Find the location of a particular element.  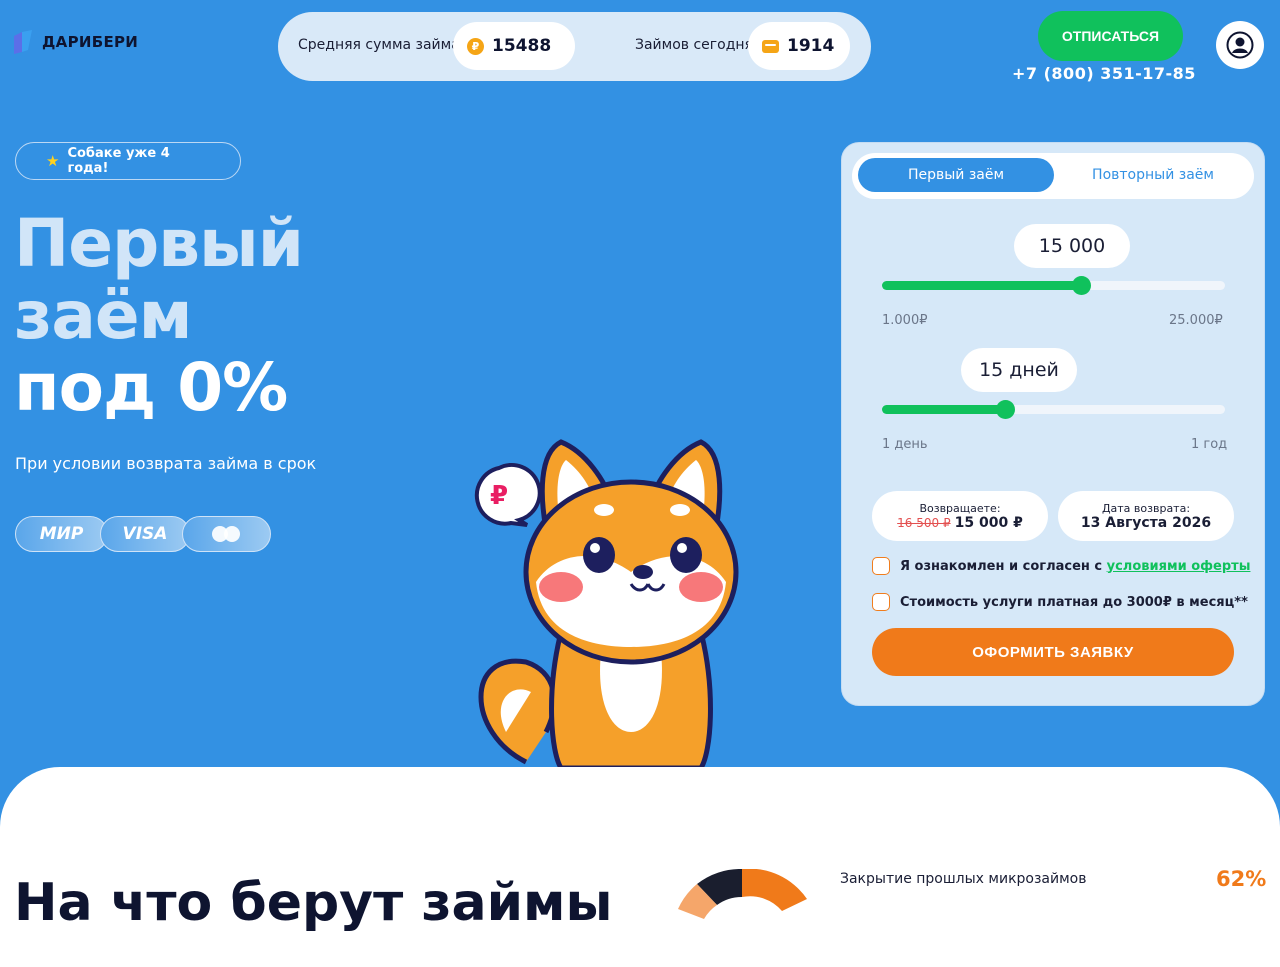

star-icon: ★ is located at coordinates (53, 161).